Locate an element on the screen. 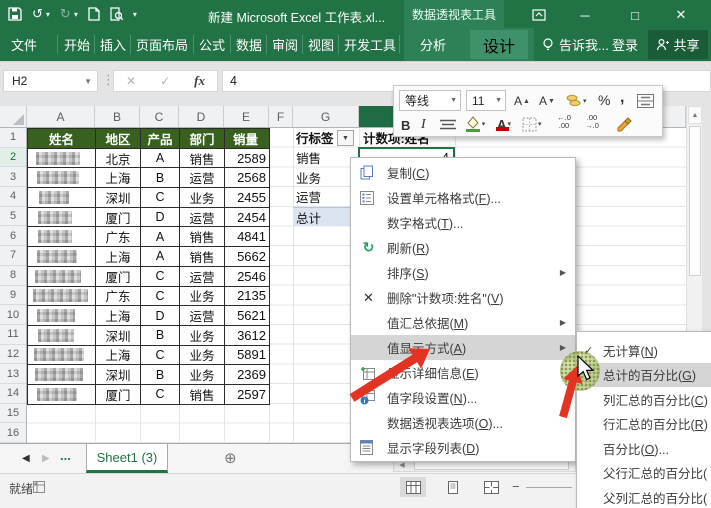 The image size is (711, 508). cell: 5891 is located at coordinates (247, 355).